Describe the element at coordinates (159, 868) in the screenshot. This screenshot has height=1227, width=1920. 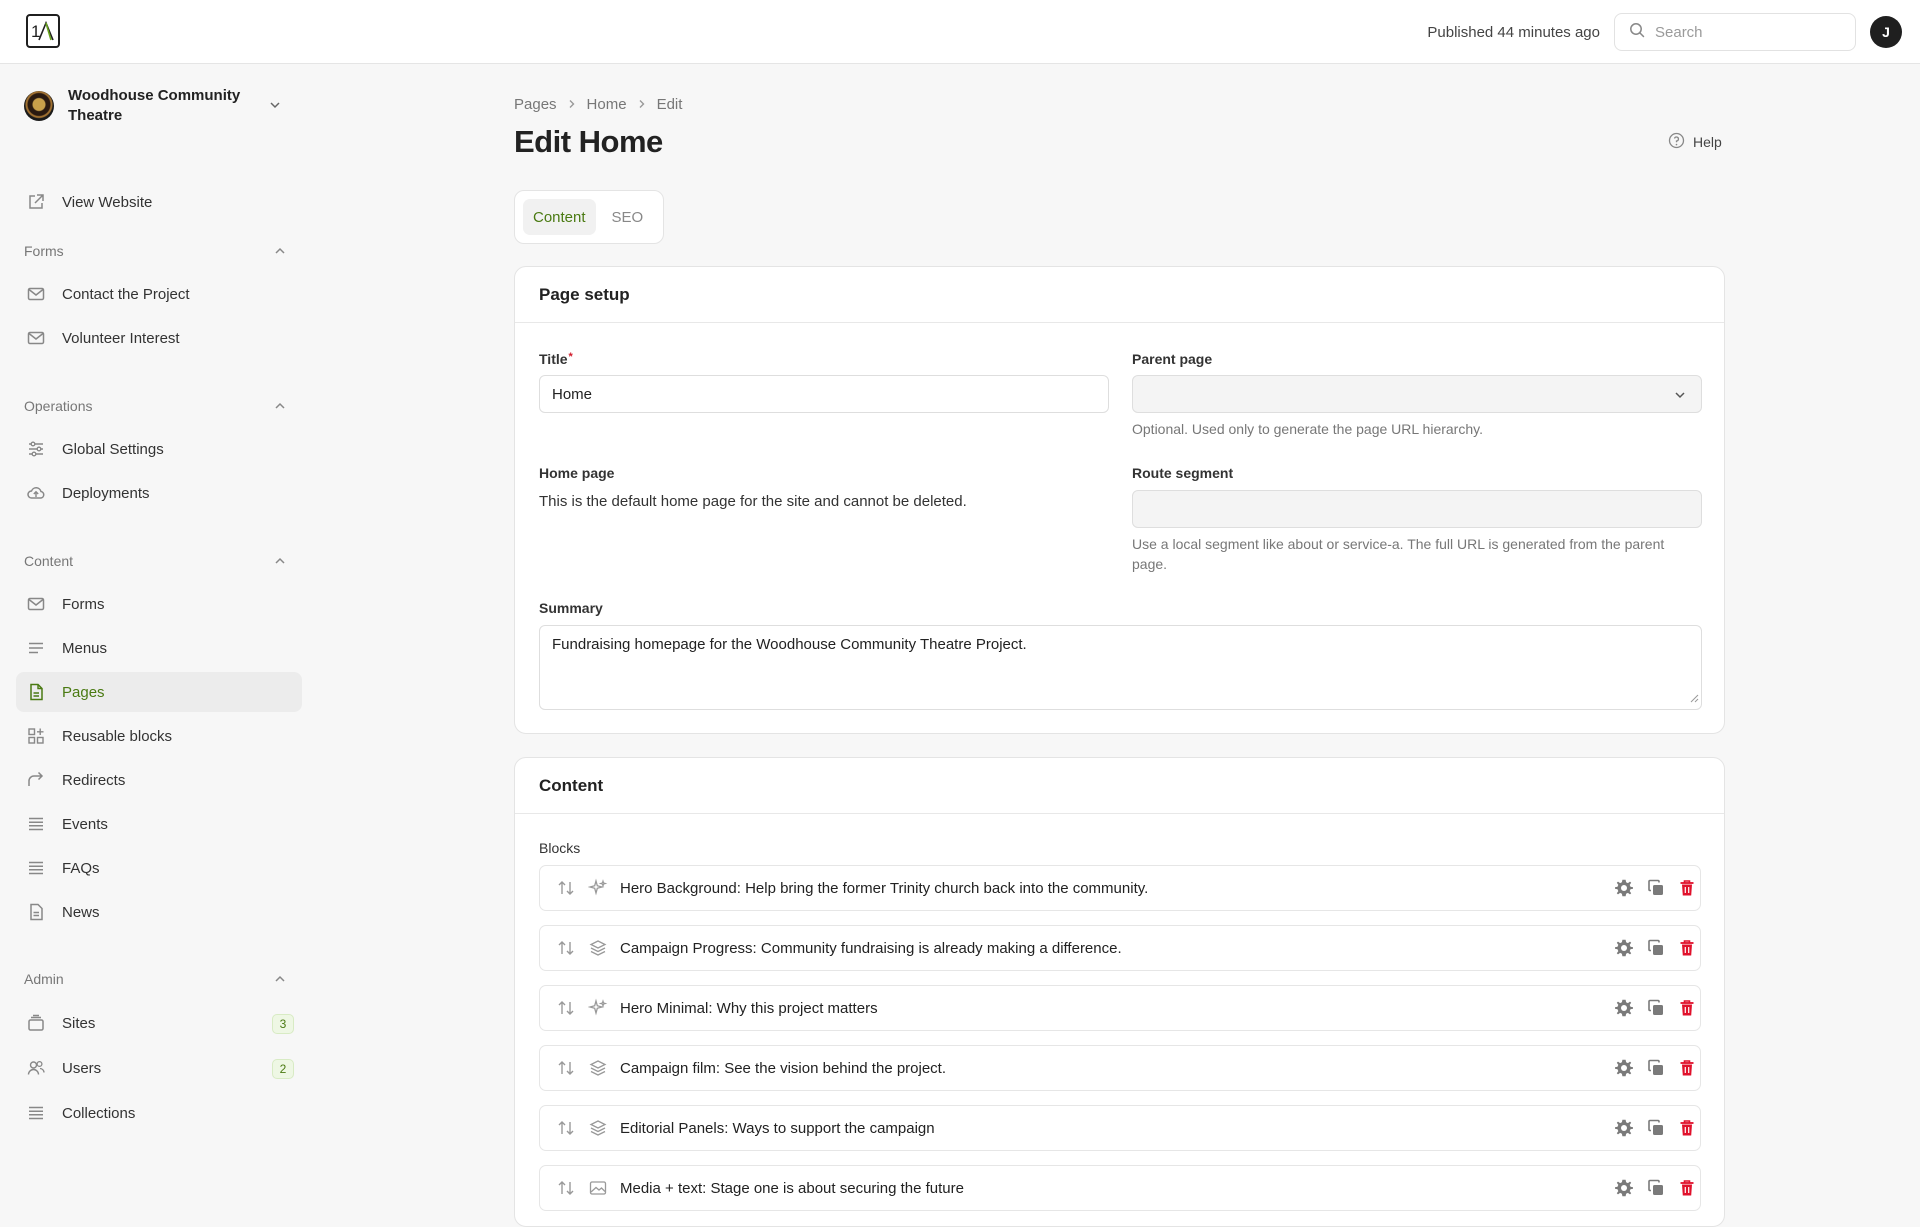
I see `sidebar-item-faqs: FAQs` at that location.